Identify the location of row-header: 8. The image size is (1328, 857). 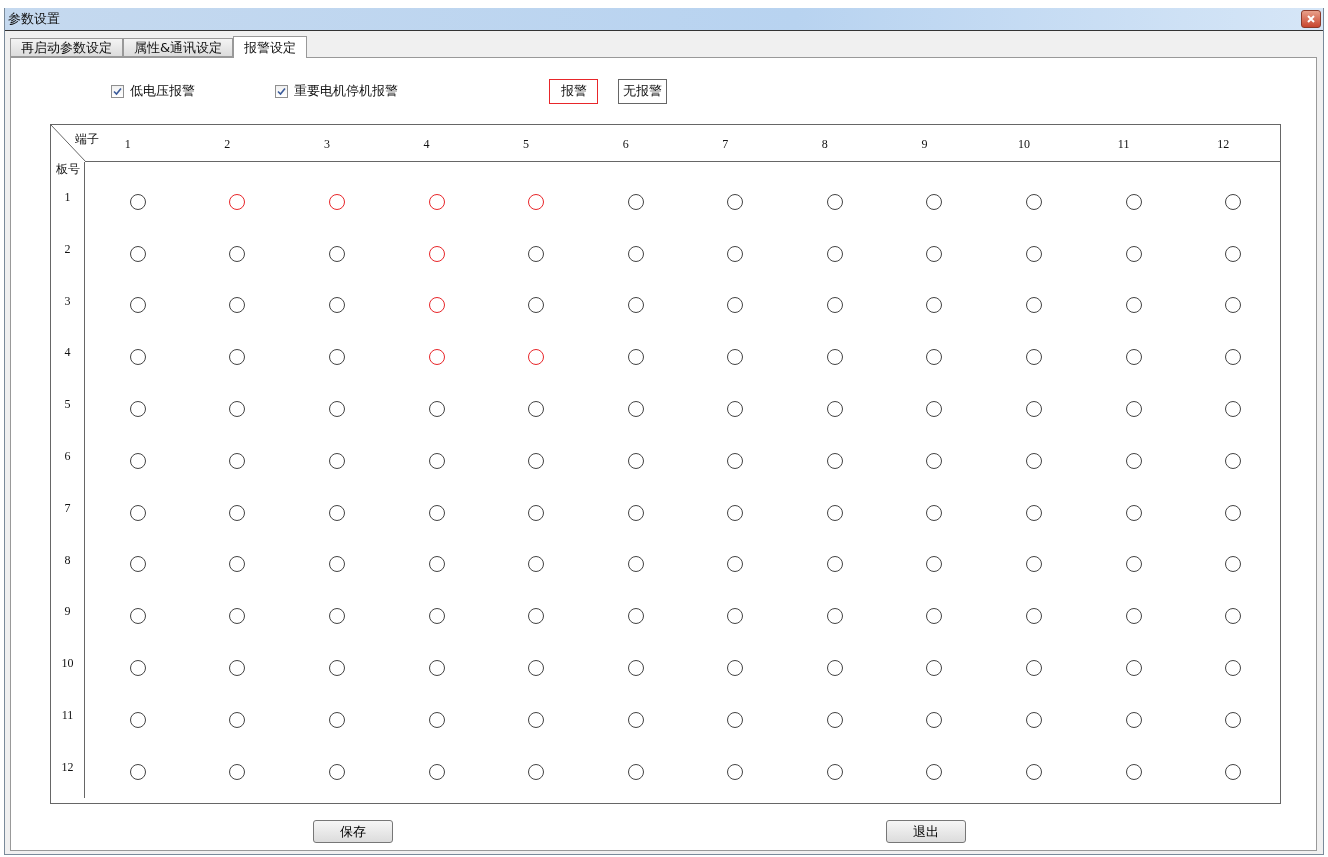
(67, 559).